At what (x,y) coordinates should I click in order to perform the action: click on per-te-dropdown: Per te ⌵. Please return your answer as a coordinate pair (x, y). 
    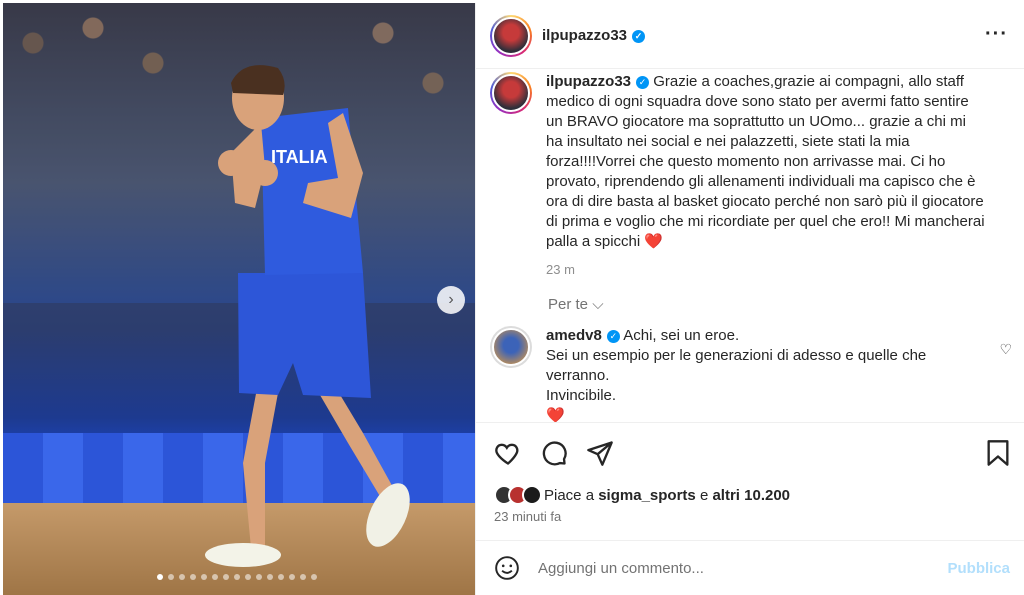
    Looking at the image, I should click on (576, 304).